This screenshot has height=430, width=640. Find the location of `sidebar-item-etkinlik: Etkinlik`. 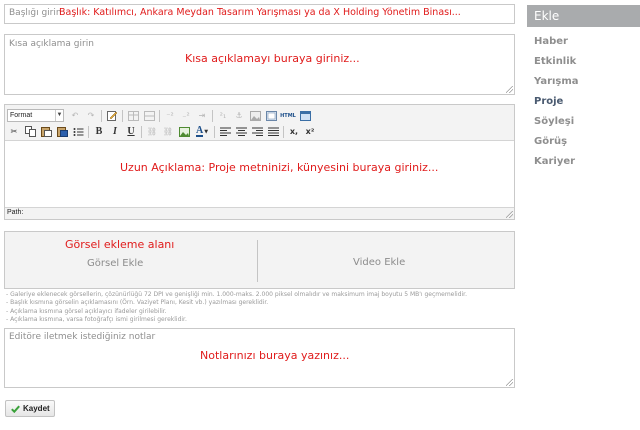

sidebar-item-etkinlik: Etkinlik is located at coordinates (587, 65).